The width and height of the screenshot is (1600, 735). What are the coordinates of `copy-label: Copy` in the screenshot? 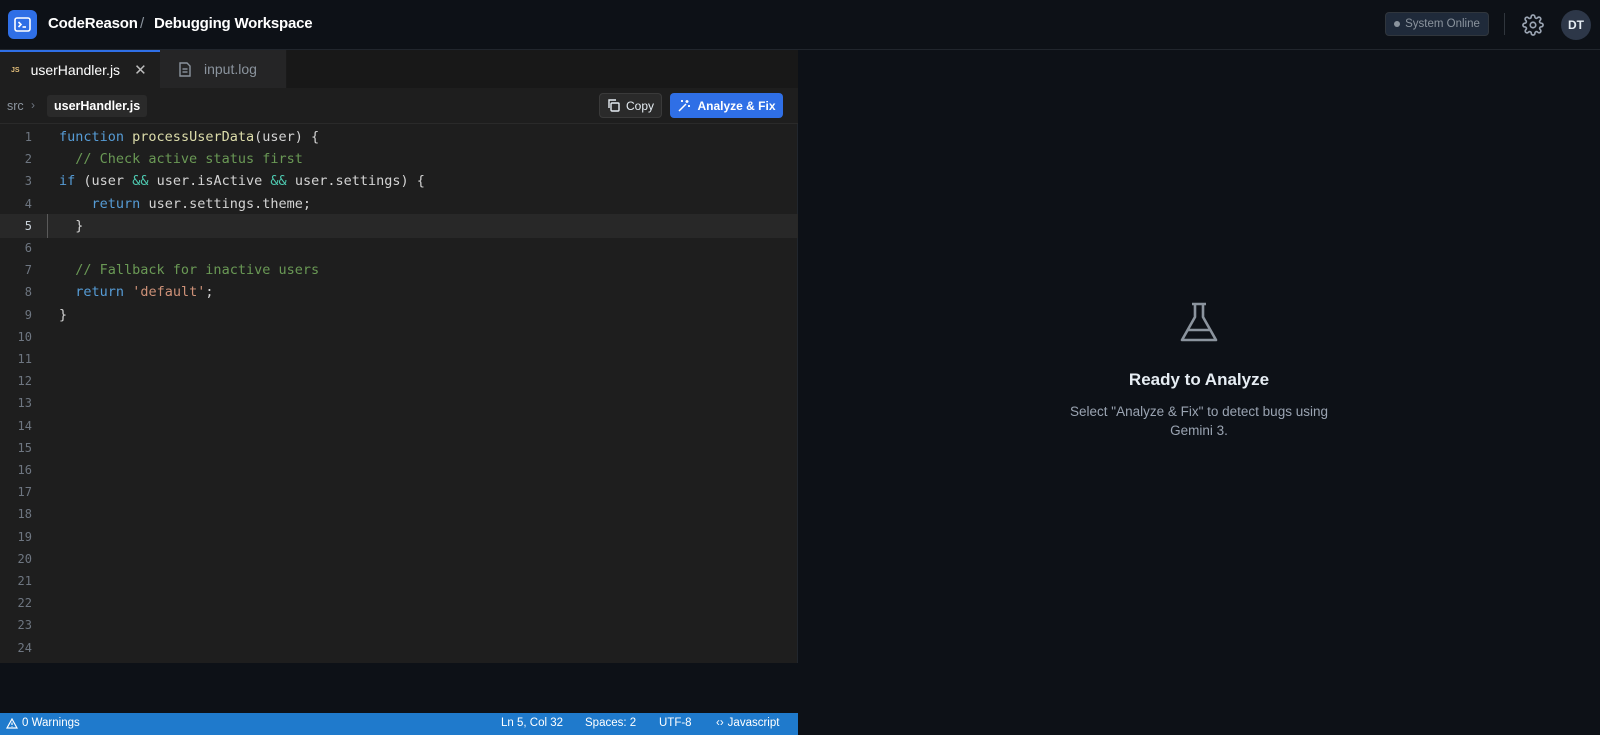 It's located at (639, 105).